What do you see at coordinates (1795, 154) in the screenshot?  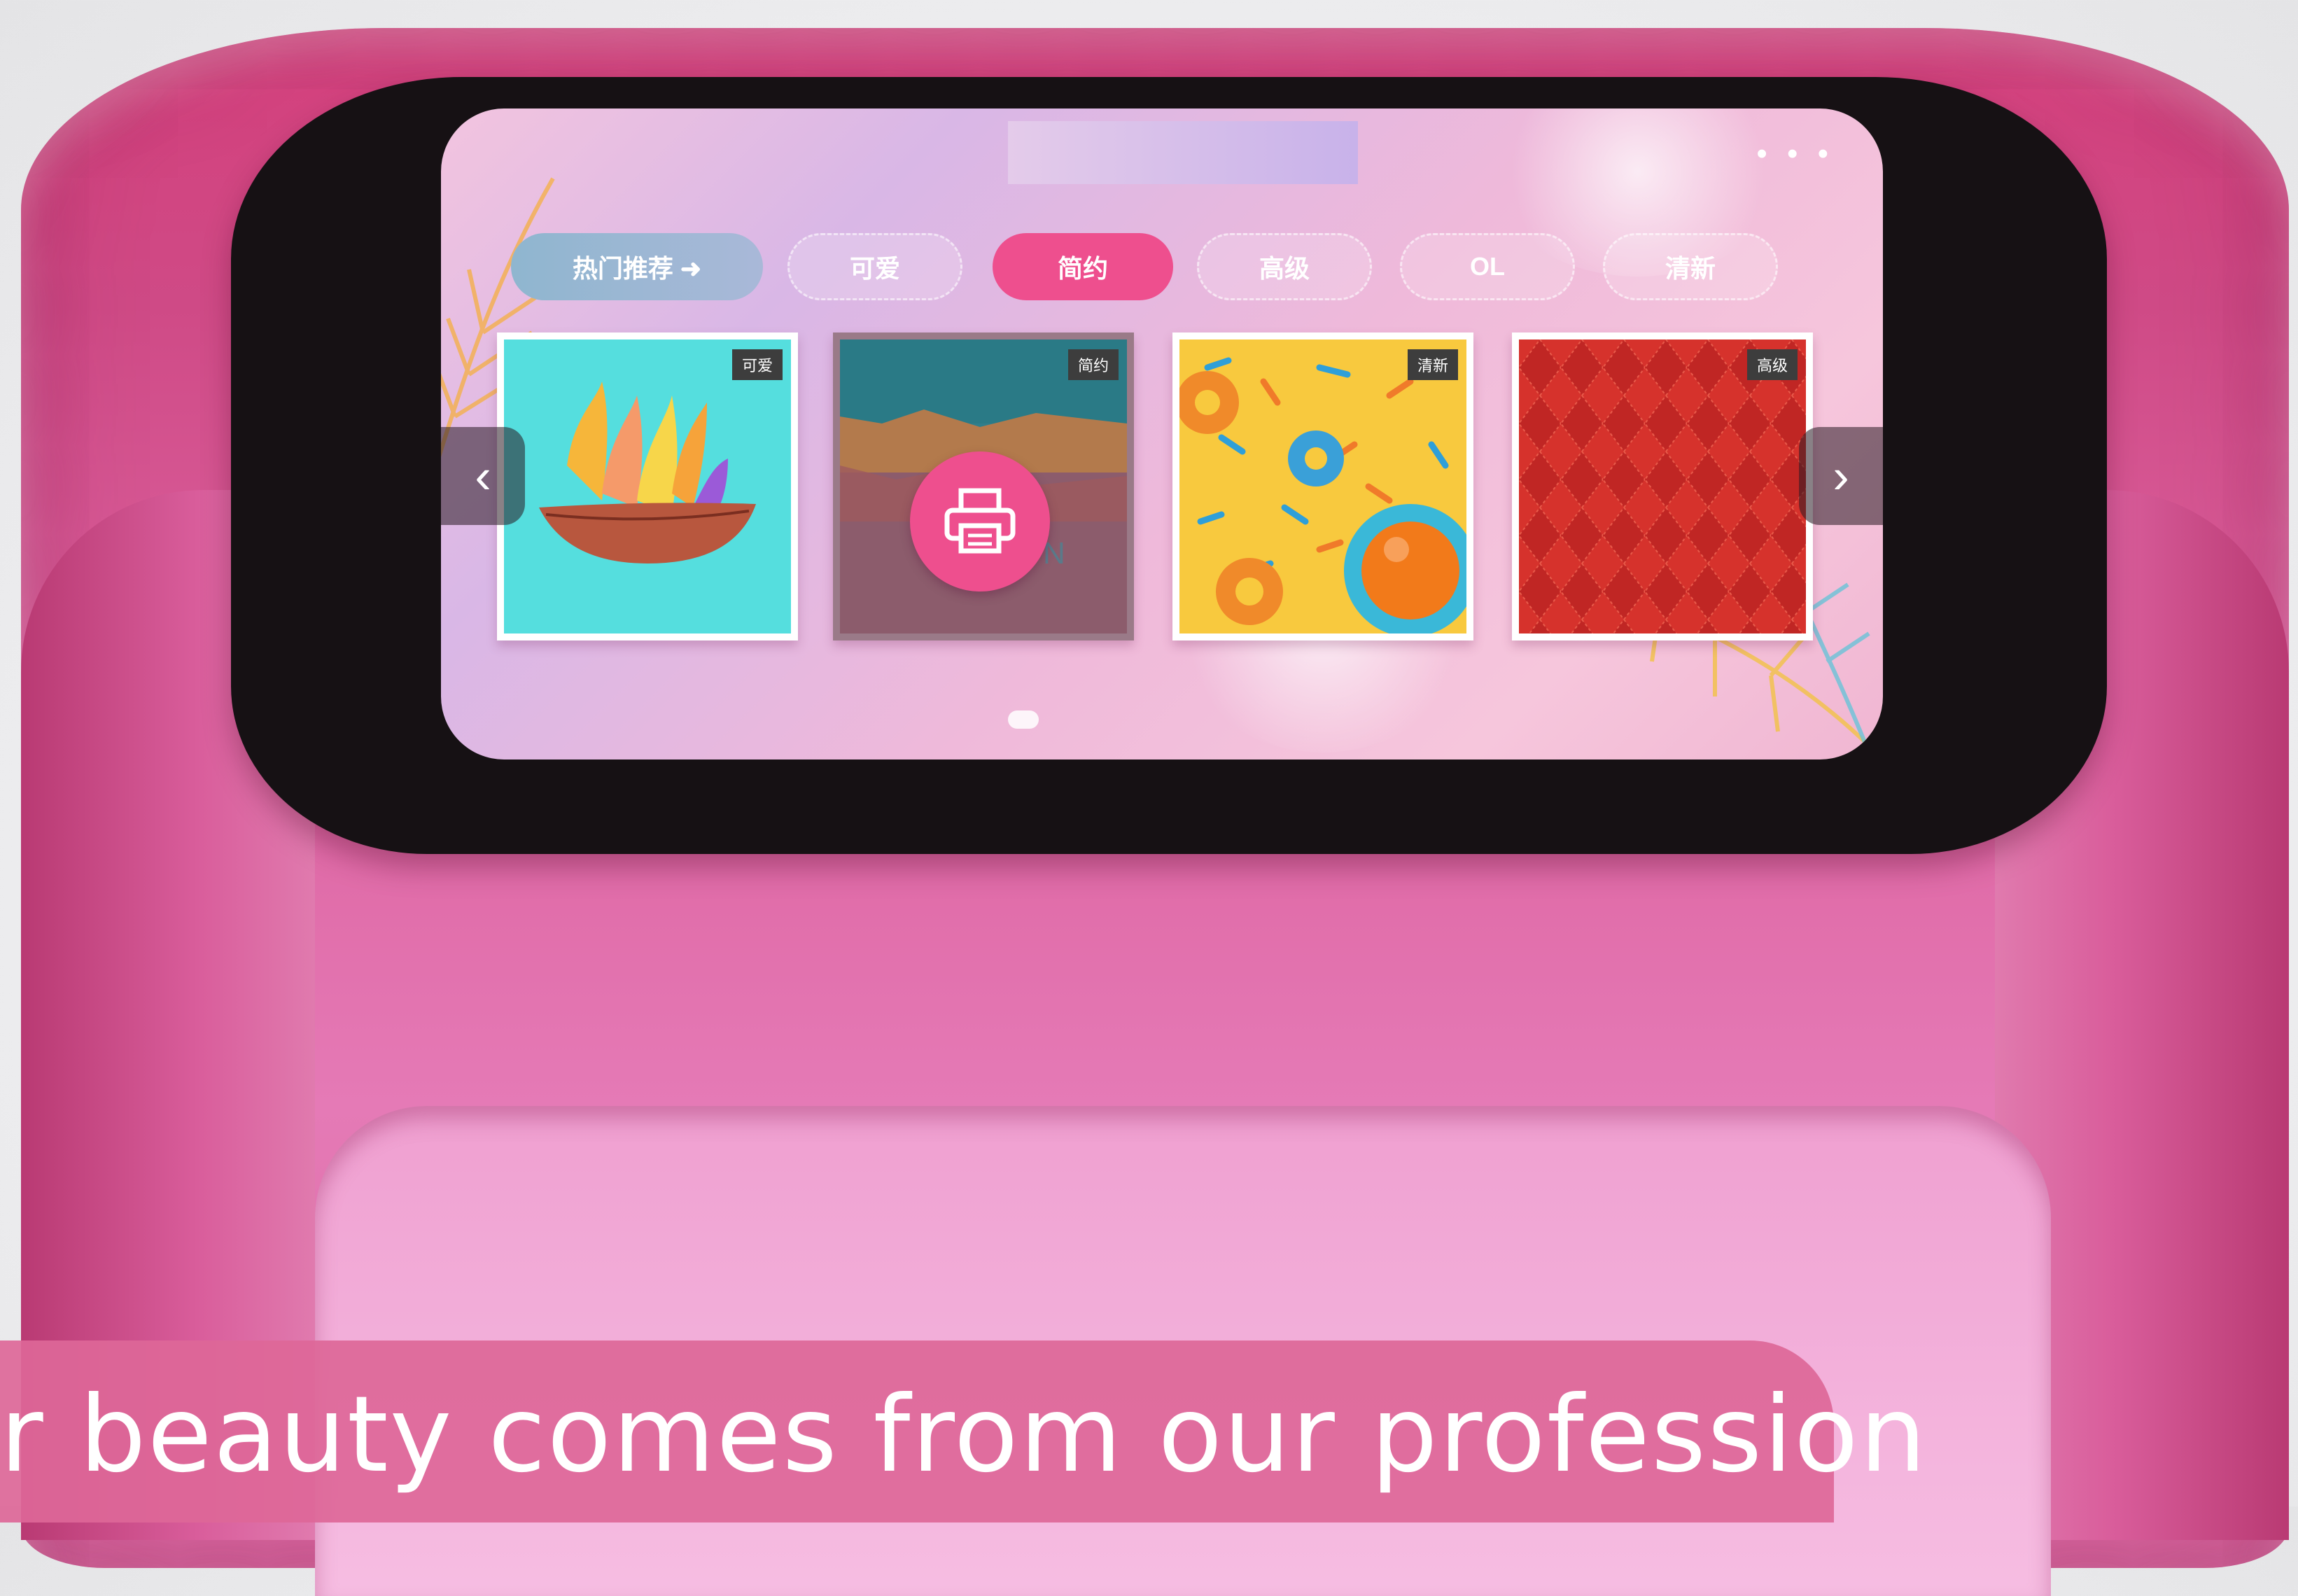 I see `more-dots-icon: • • •` at bounding box center [1795, 154].